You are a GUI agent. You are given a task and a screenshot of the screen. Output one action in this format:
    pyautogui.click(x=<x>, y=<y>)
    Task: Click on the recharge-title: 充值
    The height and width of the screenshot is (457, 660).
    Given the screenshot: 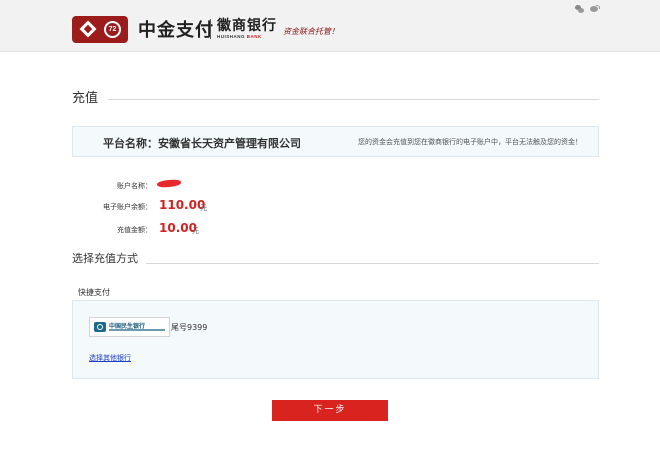 What is the action you would take?
    pyautogui.click(x=85, y=98)
    